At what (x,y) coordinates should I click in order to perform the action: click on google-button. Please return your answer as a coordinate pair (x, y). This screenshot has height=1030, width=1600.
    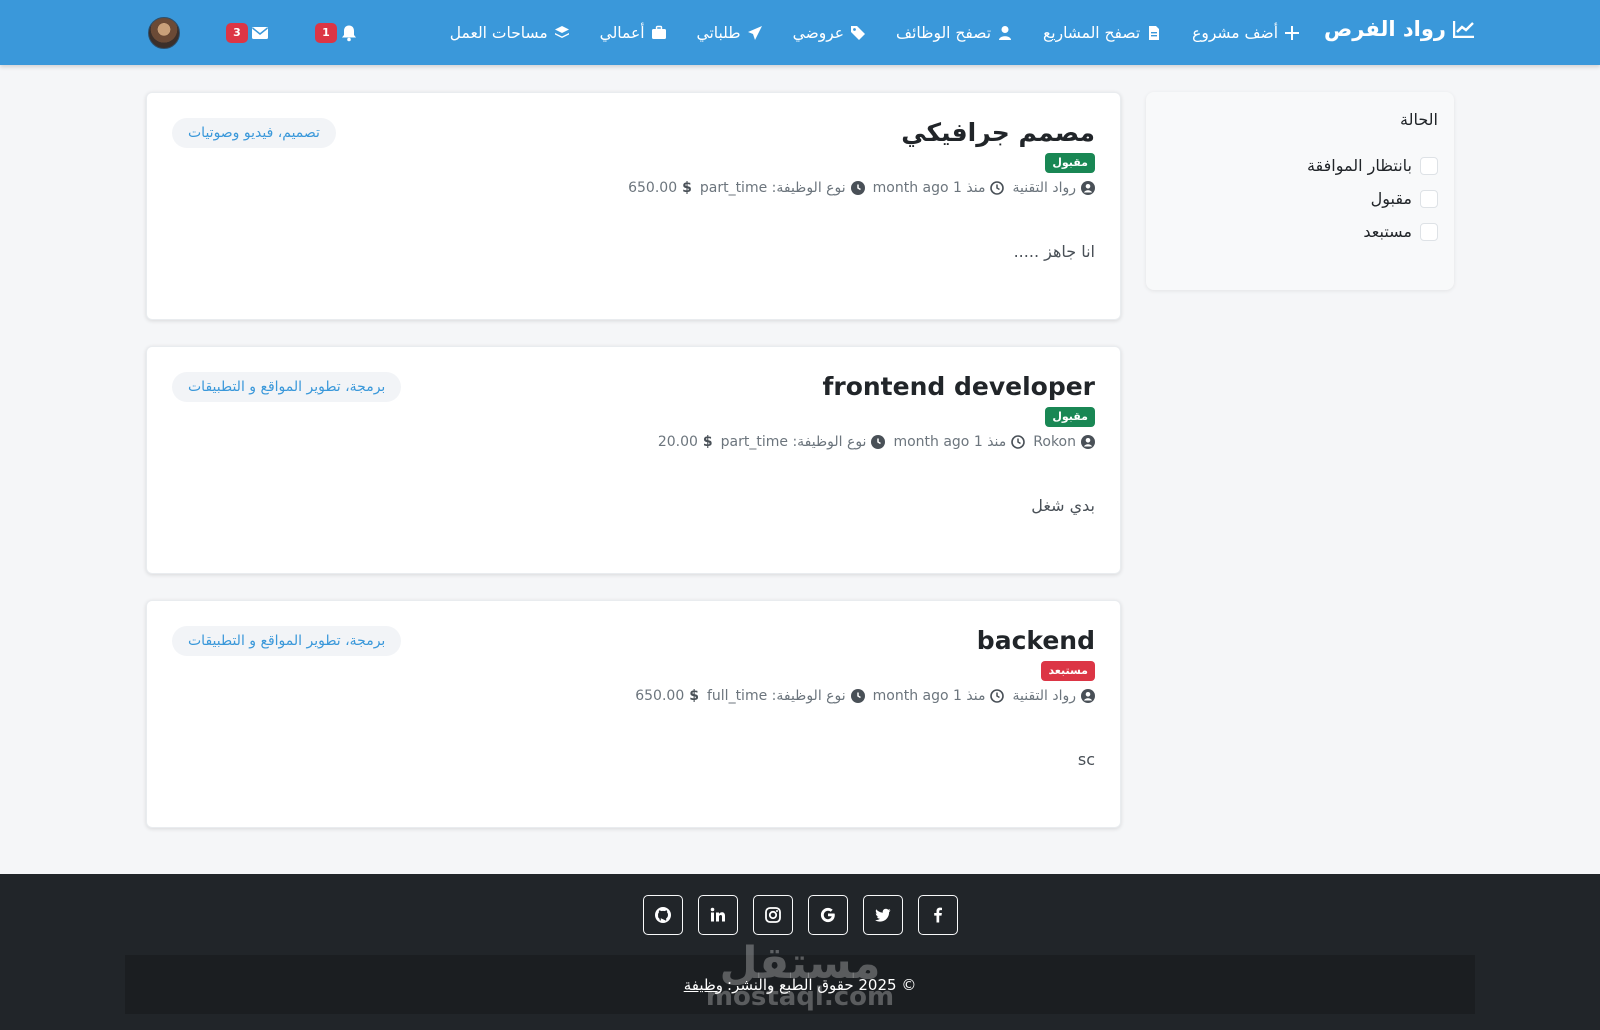
    Looking at the image, I should click on (827, 915).